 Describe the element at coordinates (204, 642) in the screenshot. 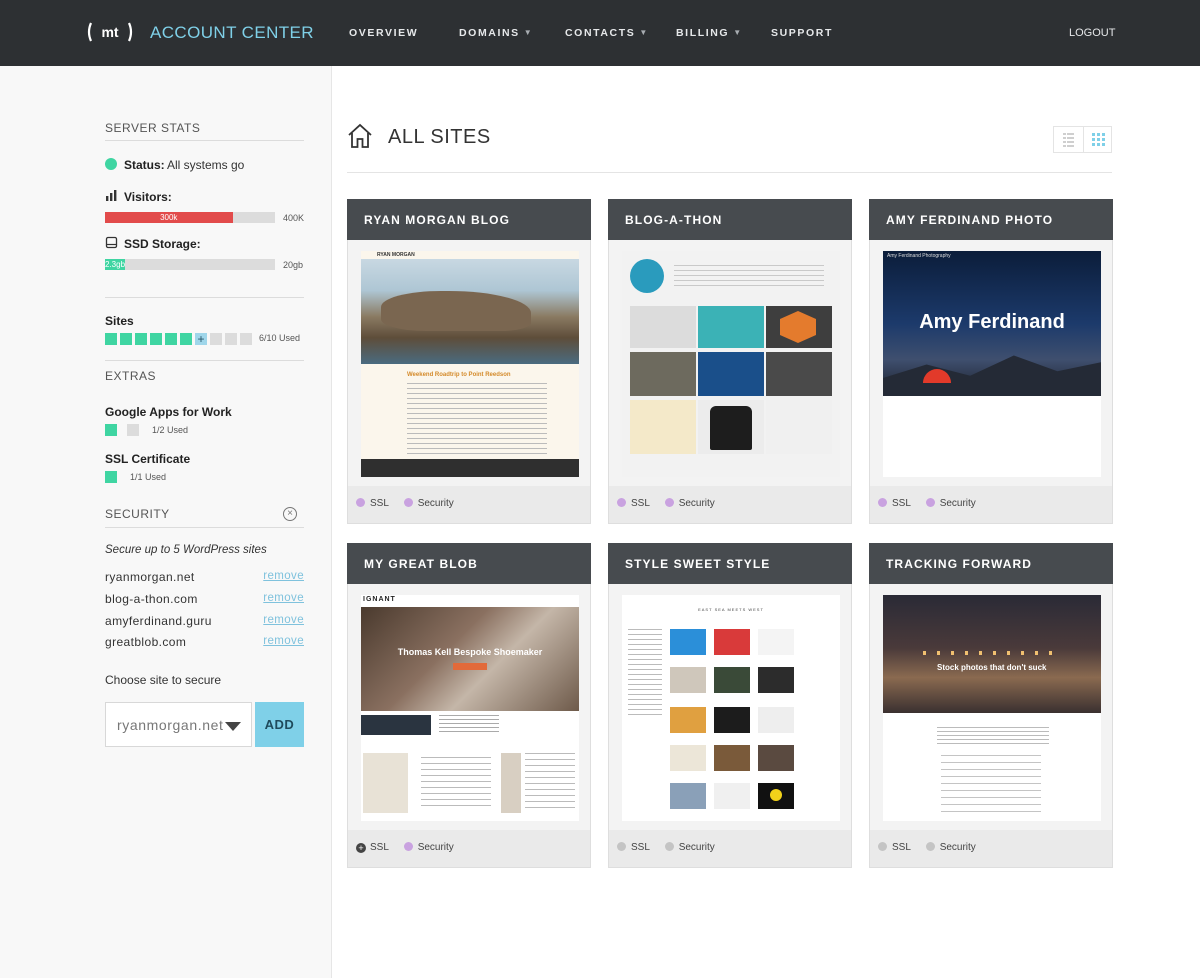

I see `secured-domain-row: greatblob.com remove` at that location.